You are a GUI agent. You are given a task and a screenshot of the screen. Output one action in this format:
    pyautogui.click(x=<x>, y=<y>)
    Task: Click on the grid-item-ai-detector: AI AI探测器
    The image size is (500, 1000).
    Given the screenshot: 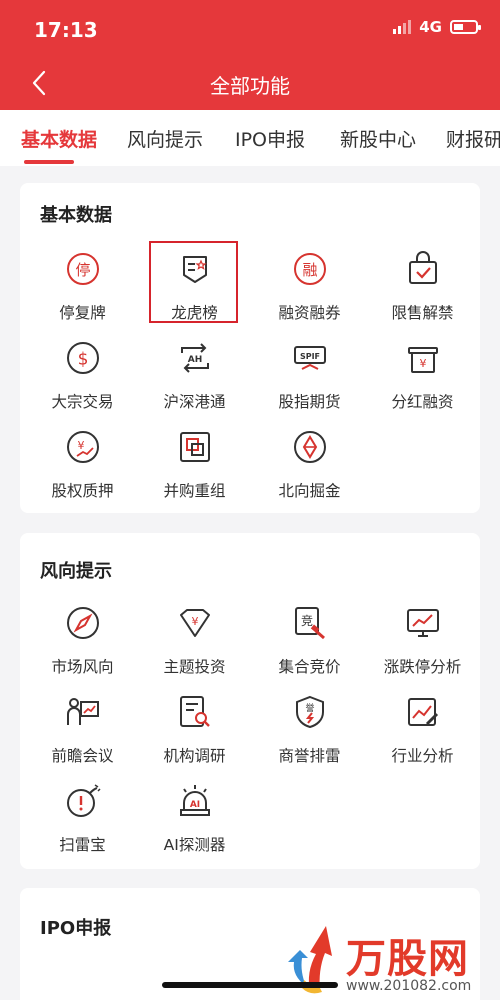 What is the action you would take?
    pyautogui.click(x=194, y=827)
    